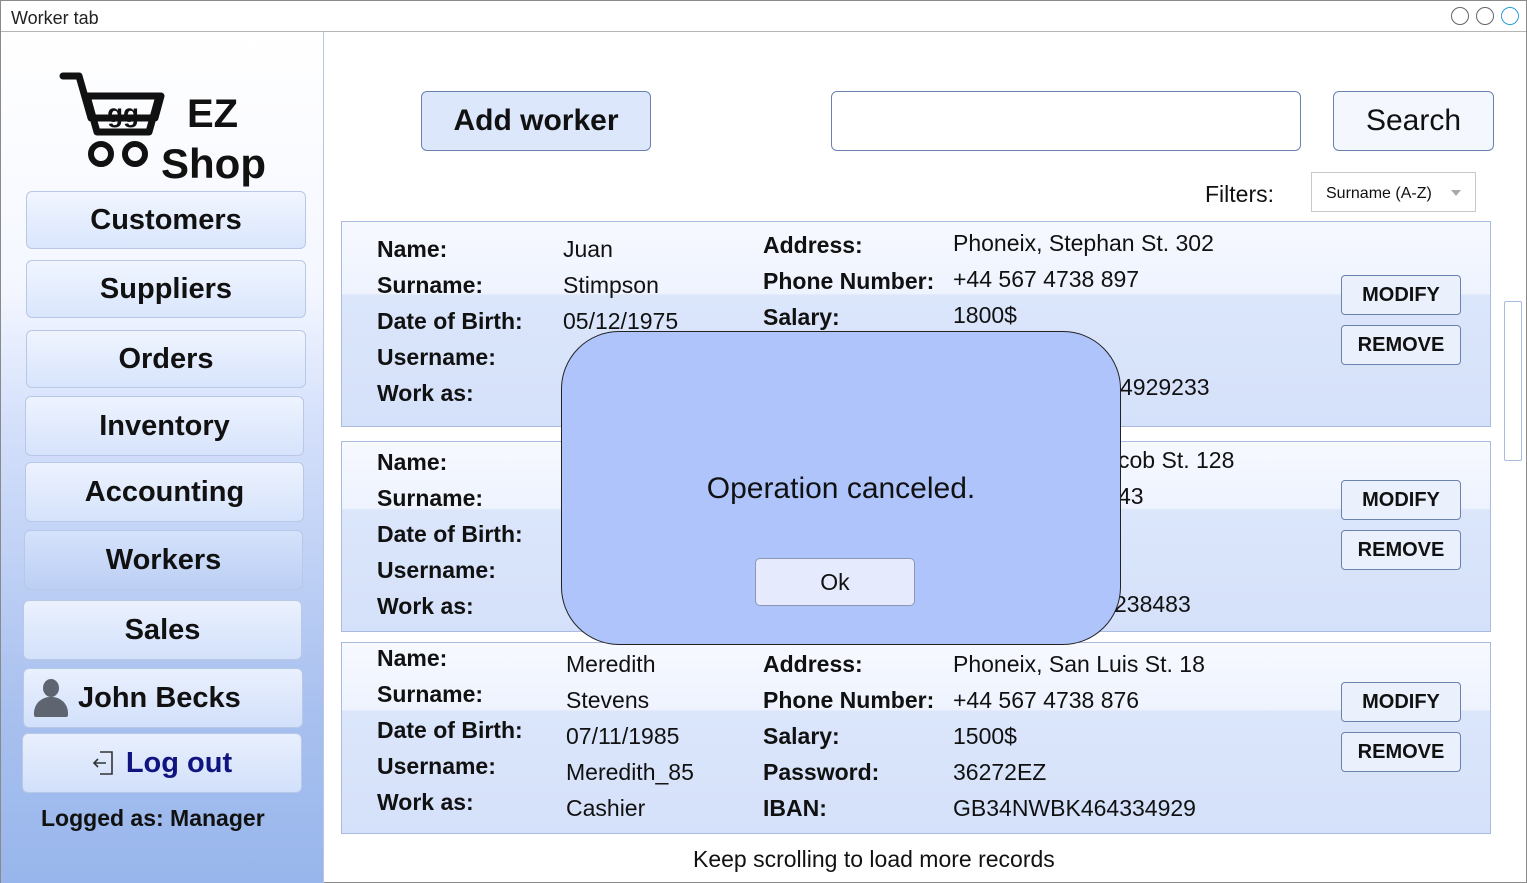 Image resolution: width=1527 pixels, height=883 pixels. What do you see at coordinates (1046, 279) in the screenshot?
I see `phone-value: +44 567 4738 897` at bounding box center [1046, 279].